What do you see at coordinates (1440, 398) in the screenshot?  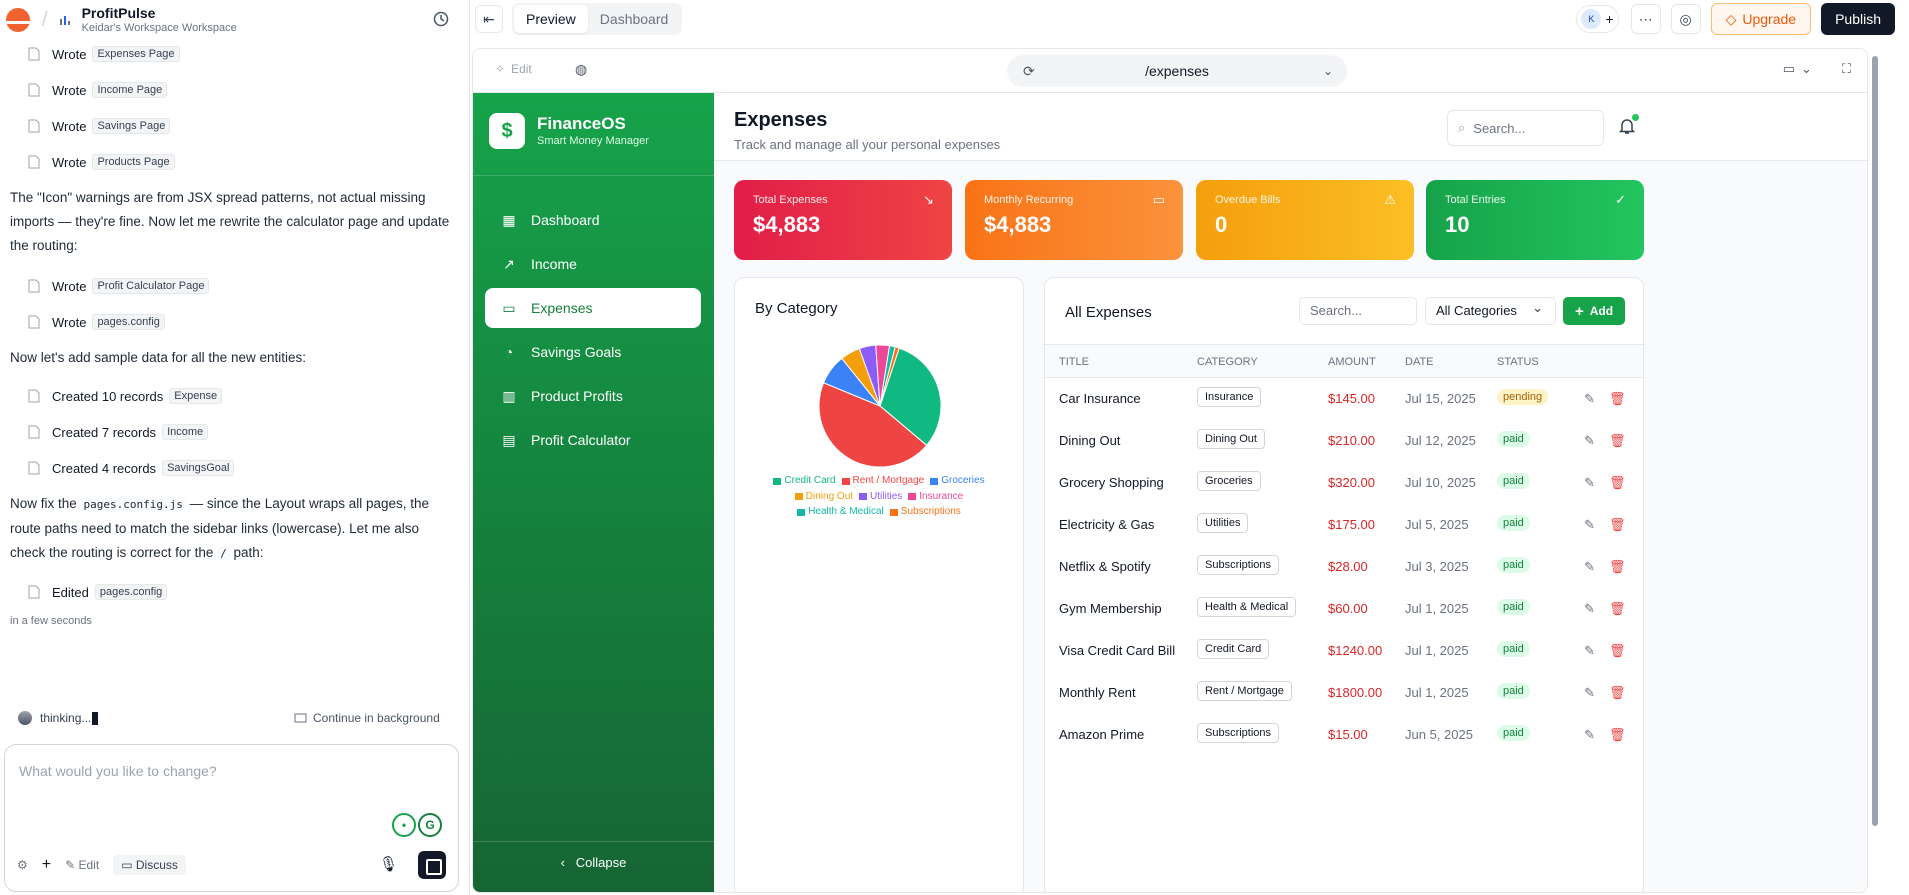 I see `expense-date: Jul 15, 2025` at bounding box center [1440, 398].